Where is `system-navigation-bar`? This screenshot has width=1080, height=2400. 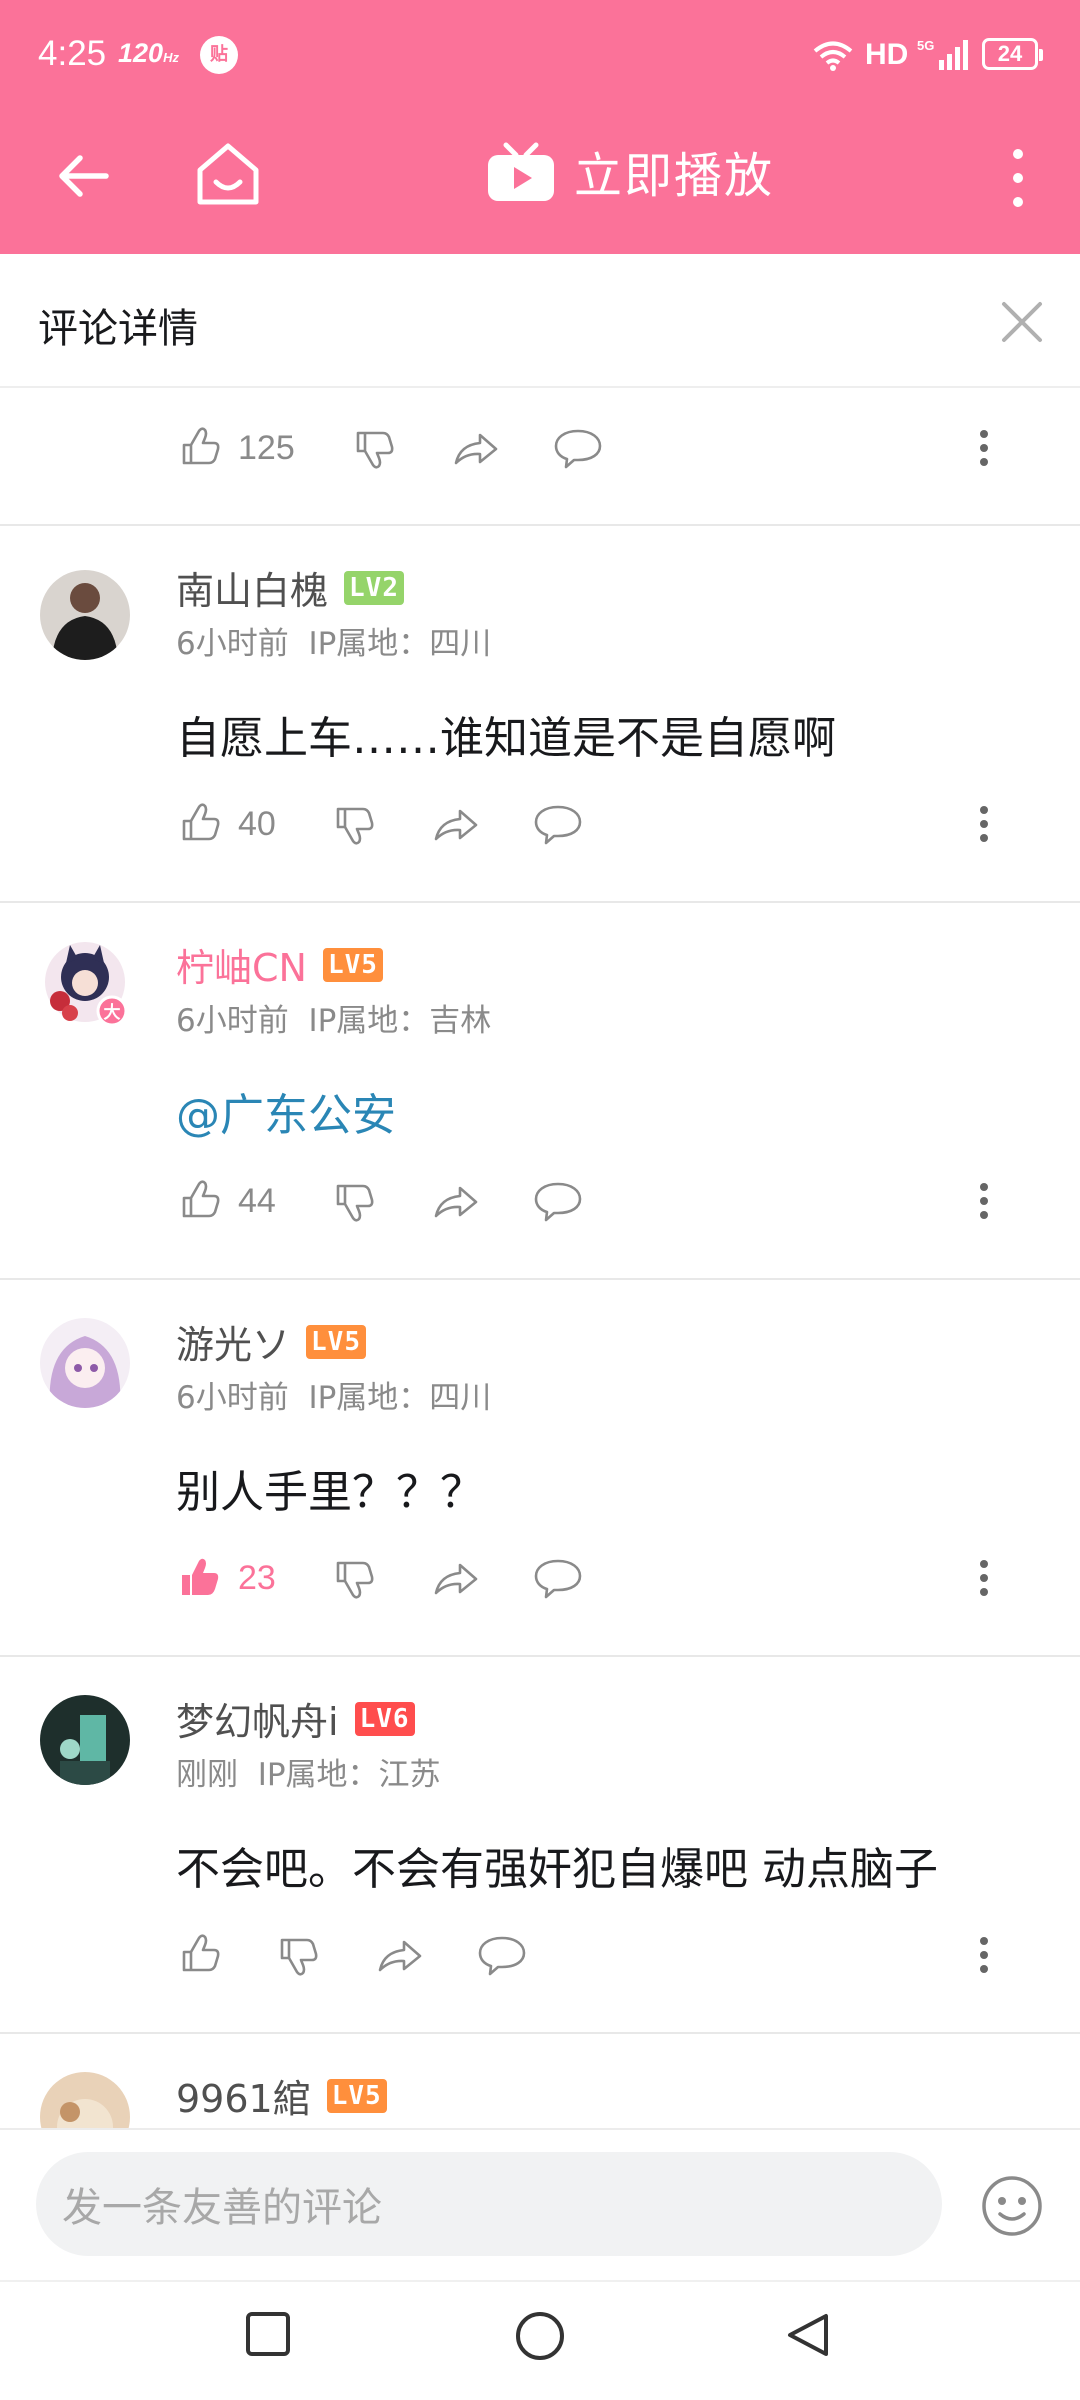
system-navigation-bar is located at coordinates (540, 2340).